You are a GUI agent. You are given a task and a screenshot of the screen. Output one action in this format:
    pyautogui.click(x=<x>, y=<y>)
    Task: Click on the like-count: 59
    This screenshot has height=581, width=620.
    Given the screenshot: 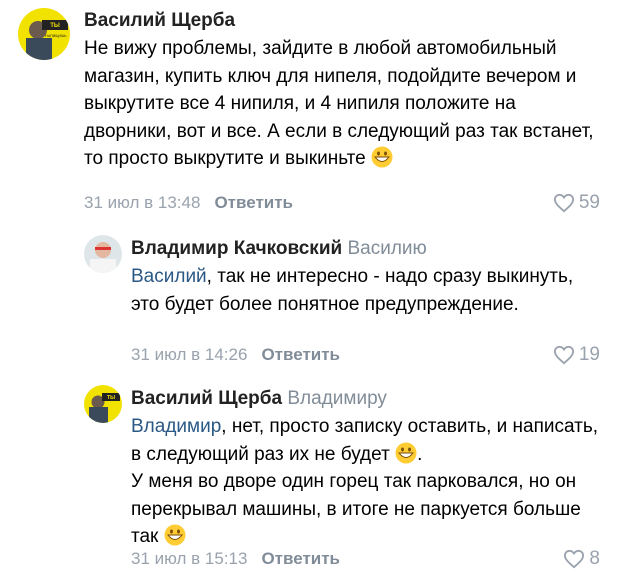 What is the action you would take?
    pyautogui.click(x=589, y=202)
    